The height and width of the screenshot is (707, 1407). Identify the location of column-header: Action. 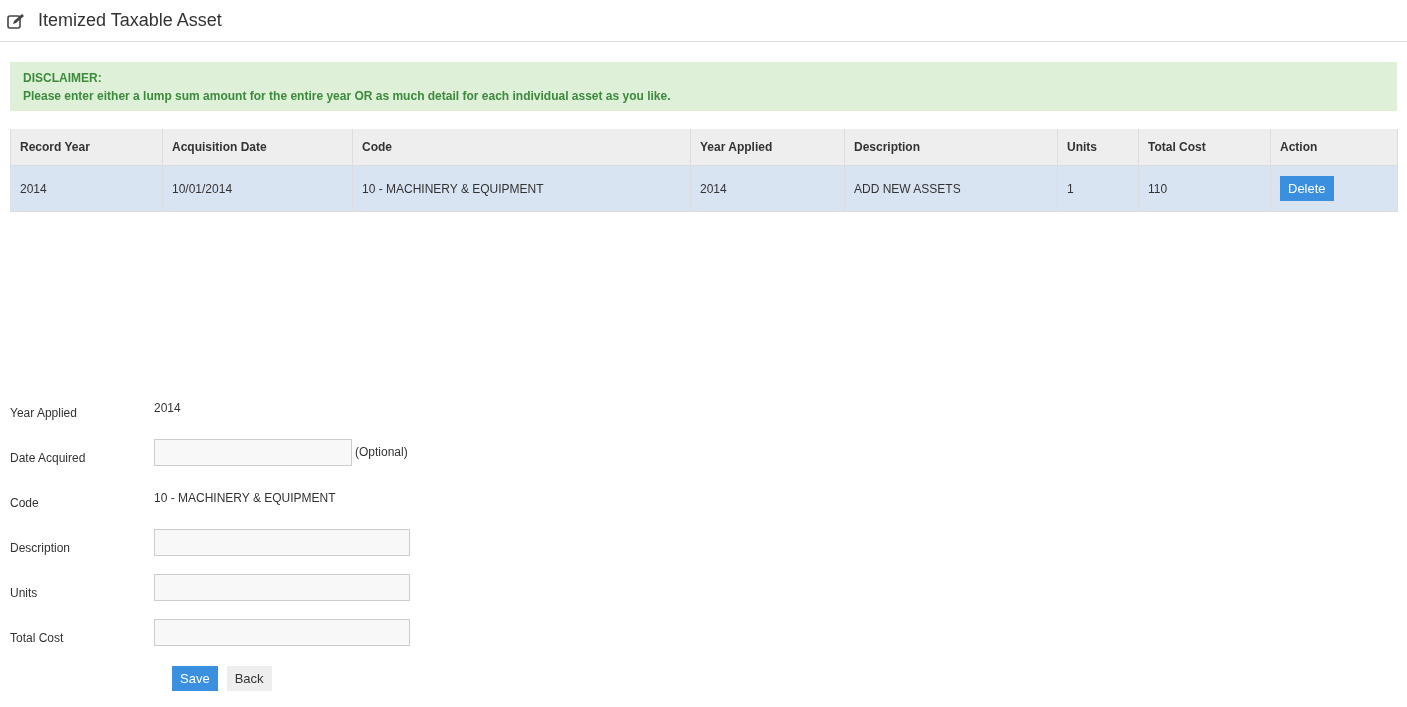
(1334, 147).